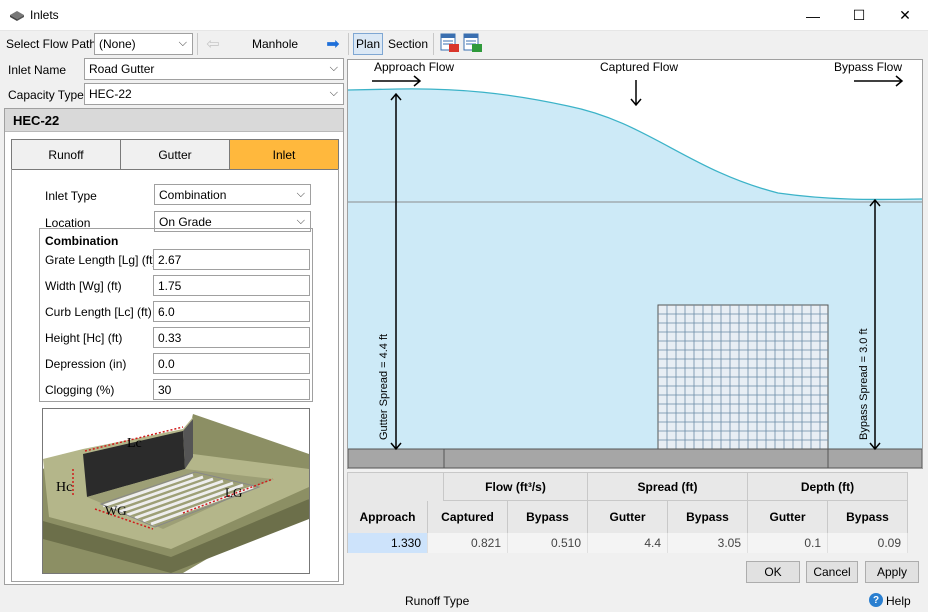  I want to click on depression-label: Depression (in), so click(86, 364).